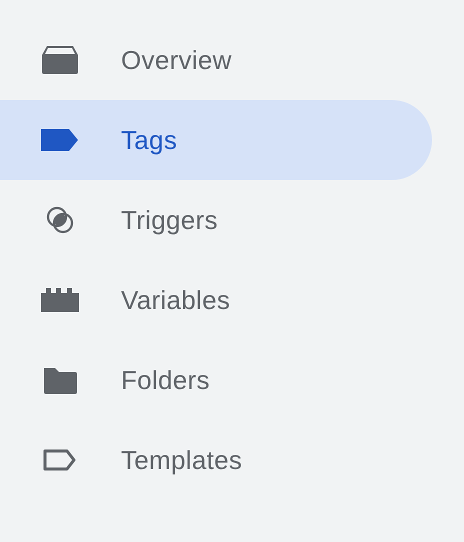 Image resolution: width=464 pixels, height=542 pixels. I want to click on blocks-icon, so click(60, 300).